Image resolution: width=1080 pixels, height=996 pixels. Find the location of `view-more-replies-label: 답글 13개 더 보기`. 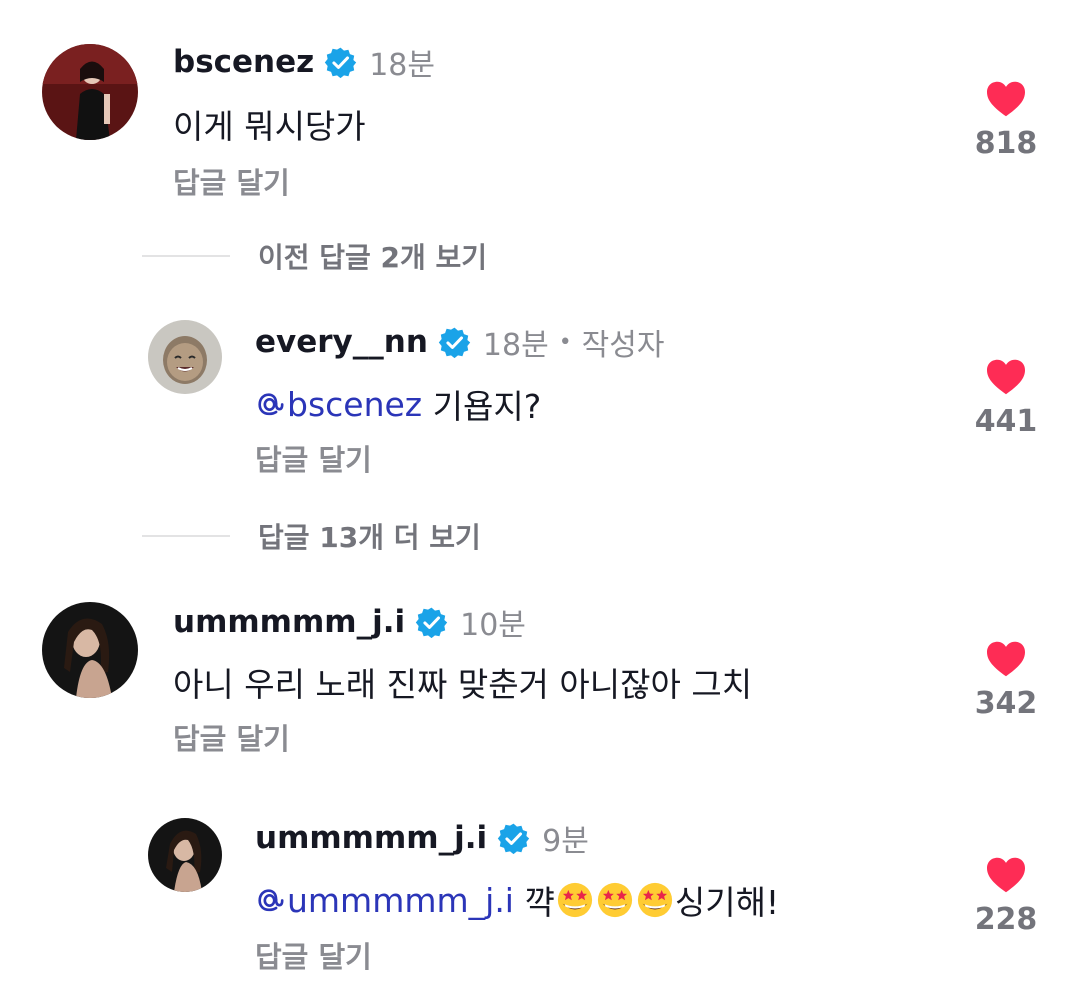

view-more-replies-label: 답글 13개 더 보기 is located at coordinates (369, 536).